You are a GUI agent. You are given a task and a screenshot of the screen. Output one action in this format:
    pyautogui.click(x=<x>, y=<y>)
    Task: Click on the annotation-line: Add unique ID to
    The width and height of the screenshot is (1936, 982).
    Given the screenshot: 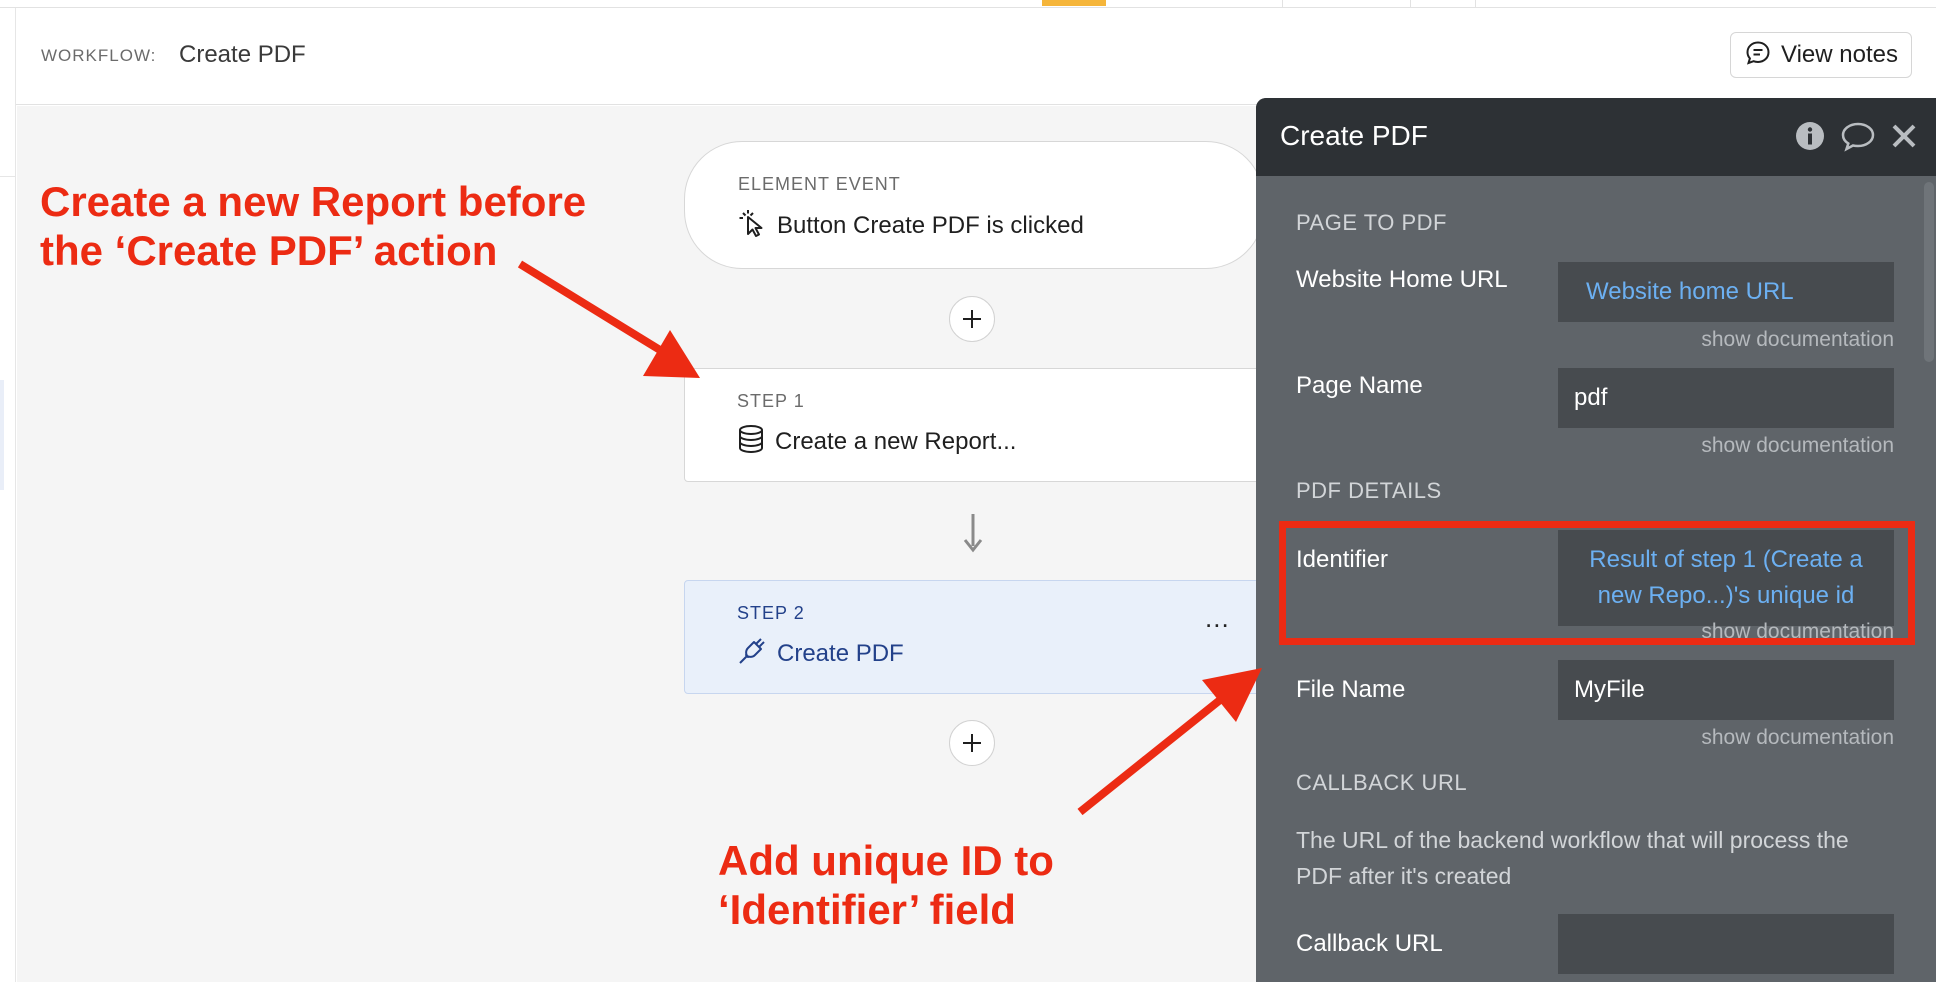 What is the action you would take?
    pyautogui.click(x=886, y=860)
    